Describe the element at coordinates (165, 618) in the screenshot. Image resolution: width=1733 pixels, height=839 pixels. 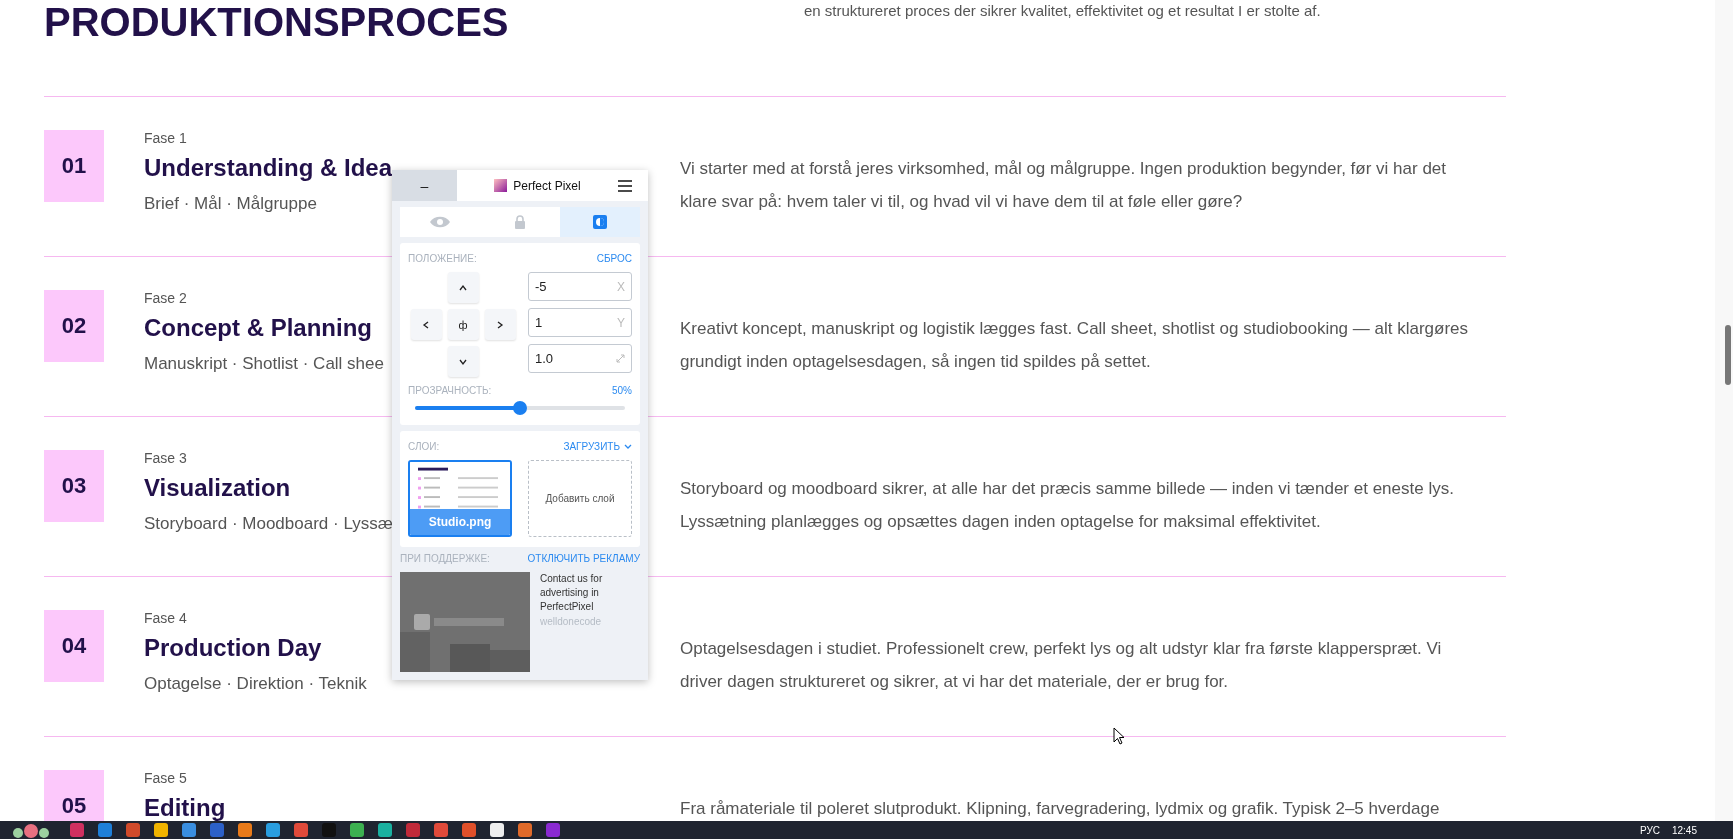
I see `phase-label: Fase 4` at that location.